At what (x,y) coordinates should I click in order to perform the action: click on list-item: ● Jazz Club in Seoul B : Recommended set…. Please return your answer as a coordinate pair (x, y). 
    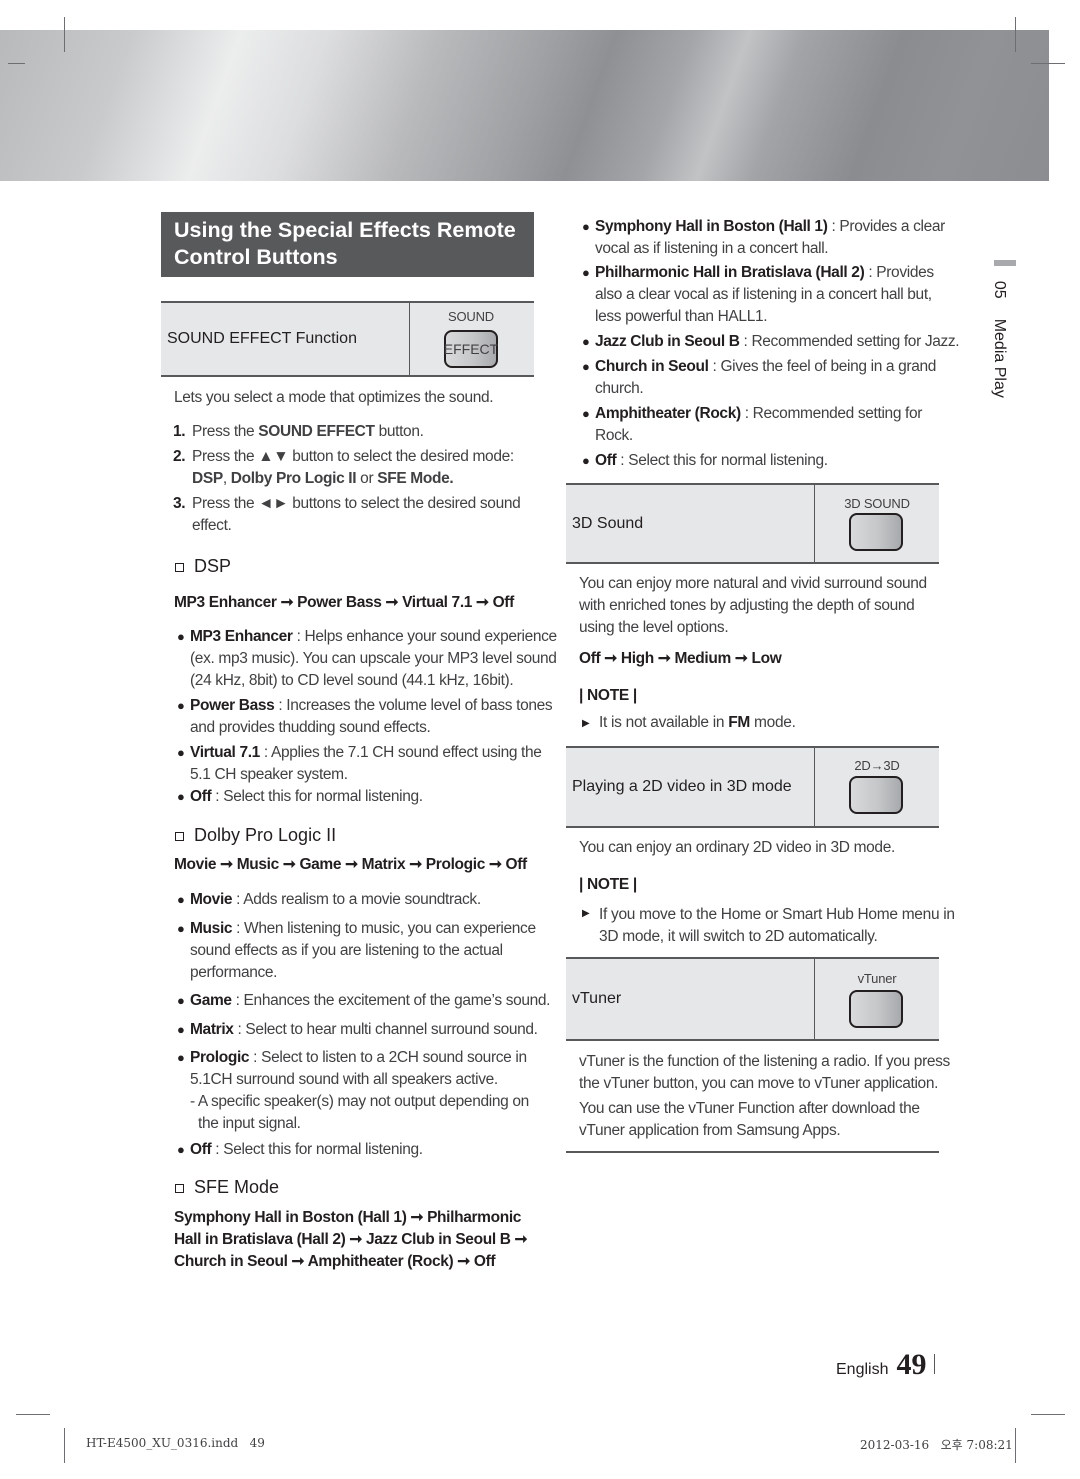
    Looking at the image, I should click on (771, 342).